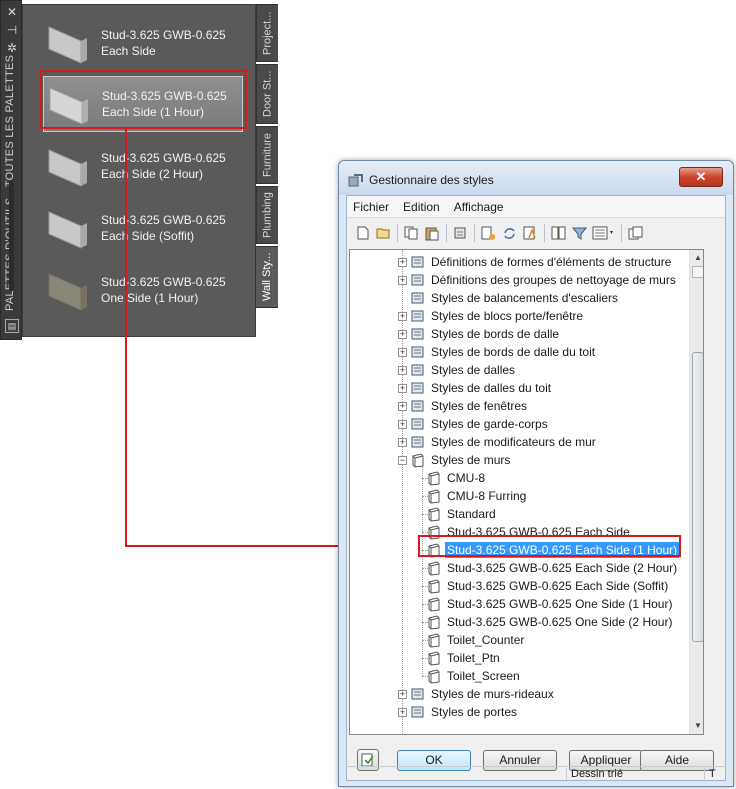 This screenshot has width=736, height=789. I want to click on tree-item: + Styles de blocs porte/fenêtre, so click(491, 316).